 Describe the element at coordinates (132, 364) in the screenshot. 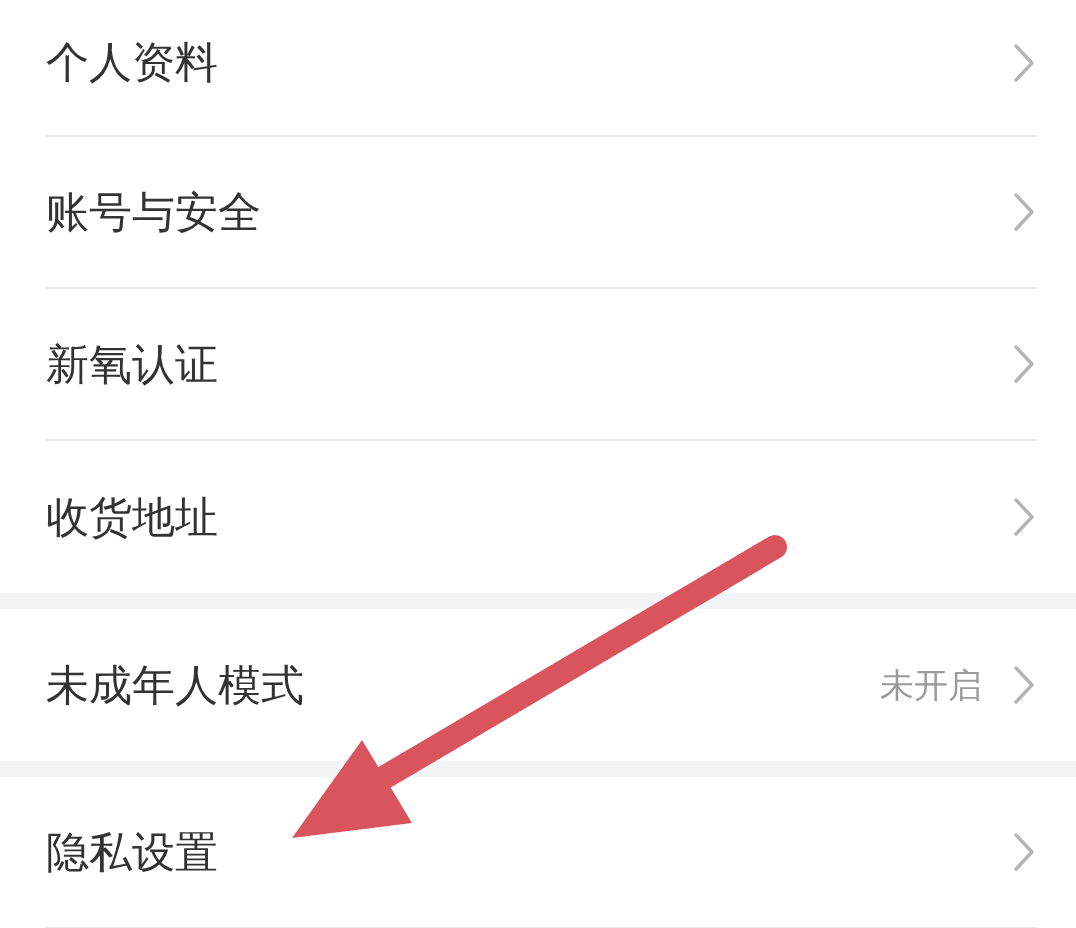

I see `settings-item-label: 新氧认证` at that location.